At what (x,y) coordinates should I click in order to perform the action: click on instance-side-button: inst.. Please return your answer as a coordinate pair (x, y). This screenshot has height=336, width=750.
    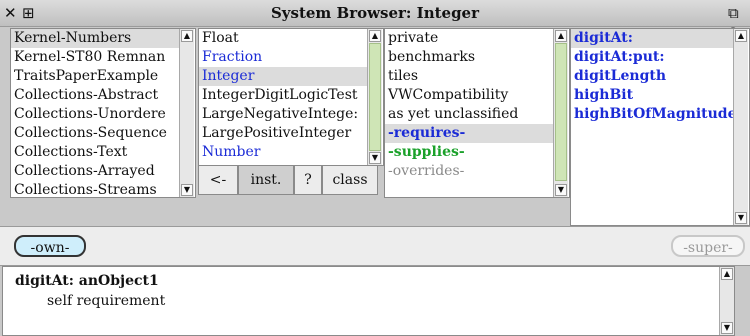
    Looking at the image, I should click on (266, 180).